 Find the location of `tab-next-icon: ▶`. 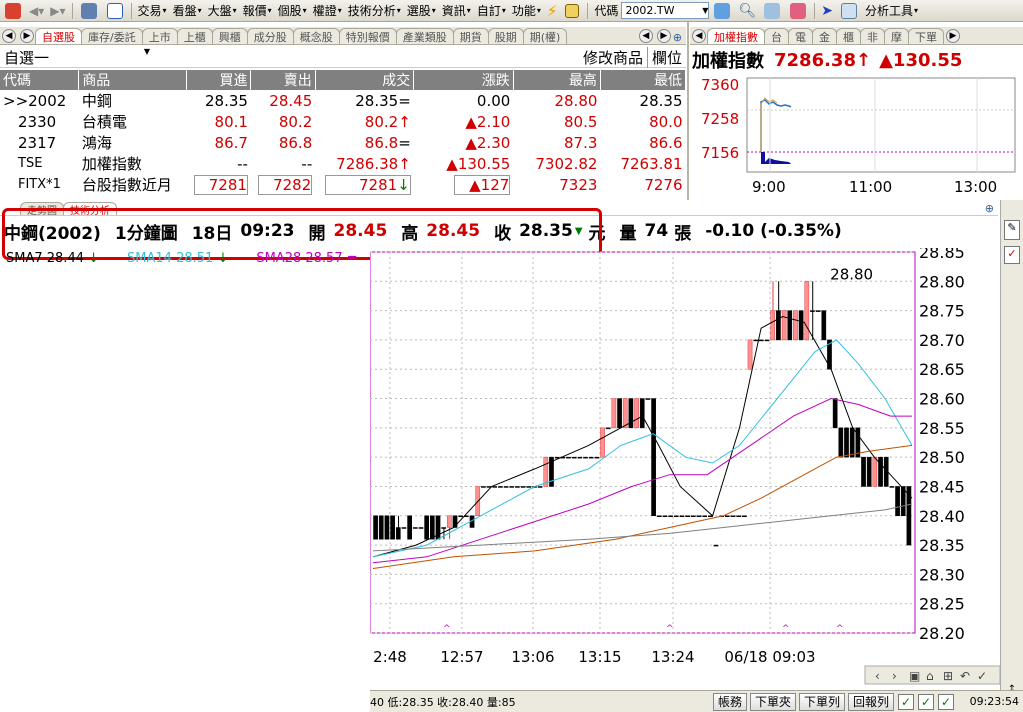

tab-next-icon: ▶ is located at coordinates (27, 36).